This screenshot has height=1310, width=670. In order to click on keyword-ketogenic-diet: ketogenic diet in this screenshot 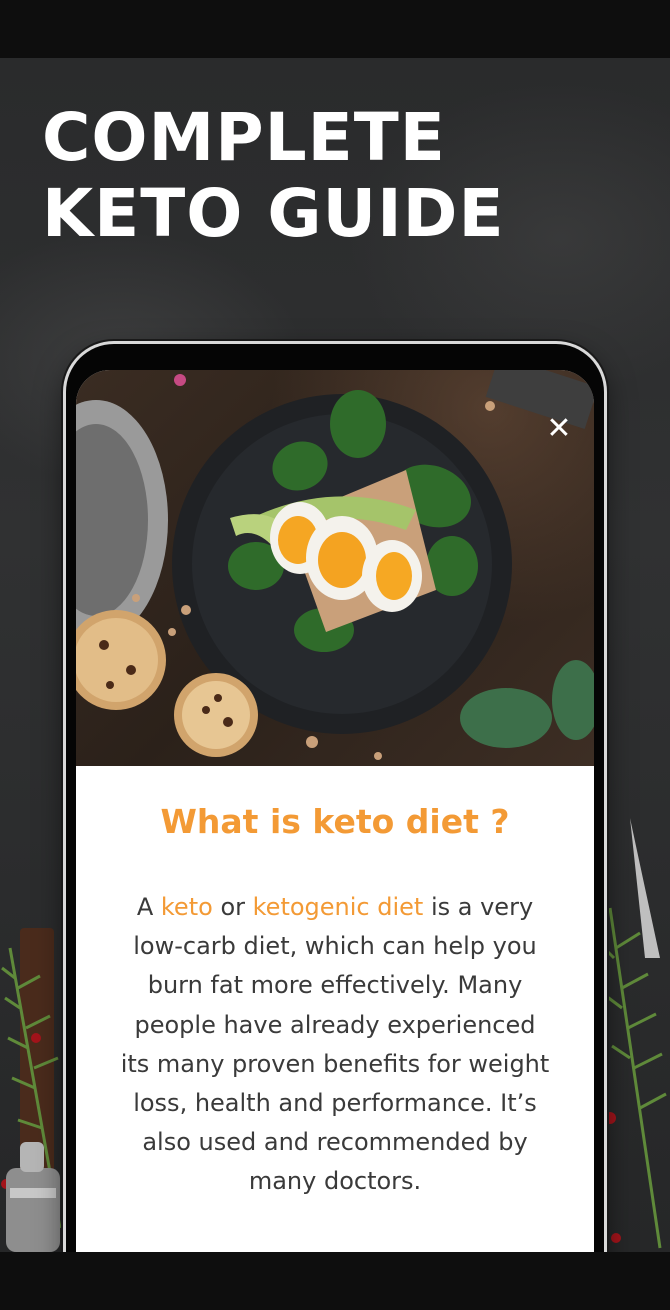, I will do `click(338, 907)`.